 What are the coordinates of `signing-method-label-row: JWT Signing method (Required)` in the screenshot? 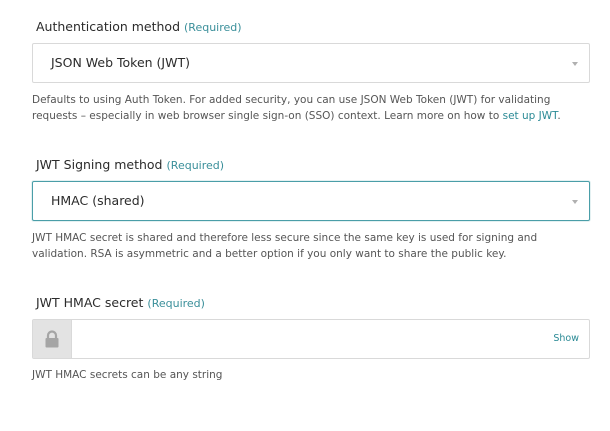 It's located at (130, 165).